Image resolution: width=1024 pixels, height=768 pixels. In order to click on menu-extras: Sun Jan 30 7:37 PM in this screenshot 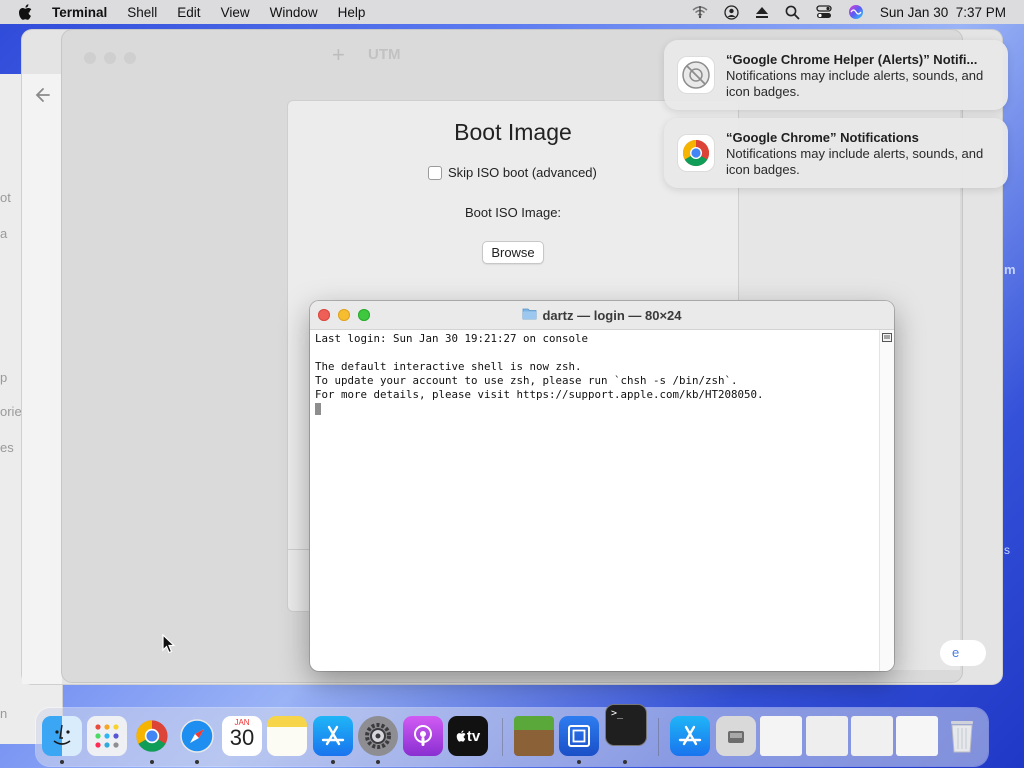, I will do `click(849, 12)`.